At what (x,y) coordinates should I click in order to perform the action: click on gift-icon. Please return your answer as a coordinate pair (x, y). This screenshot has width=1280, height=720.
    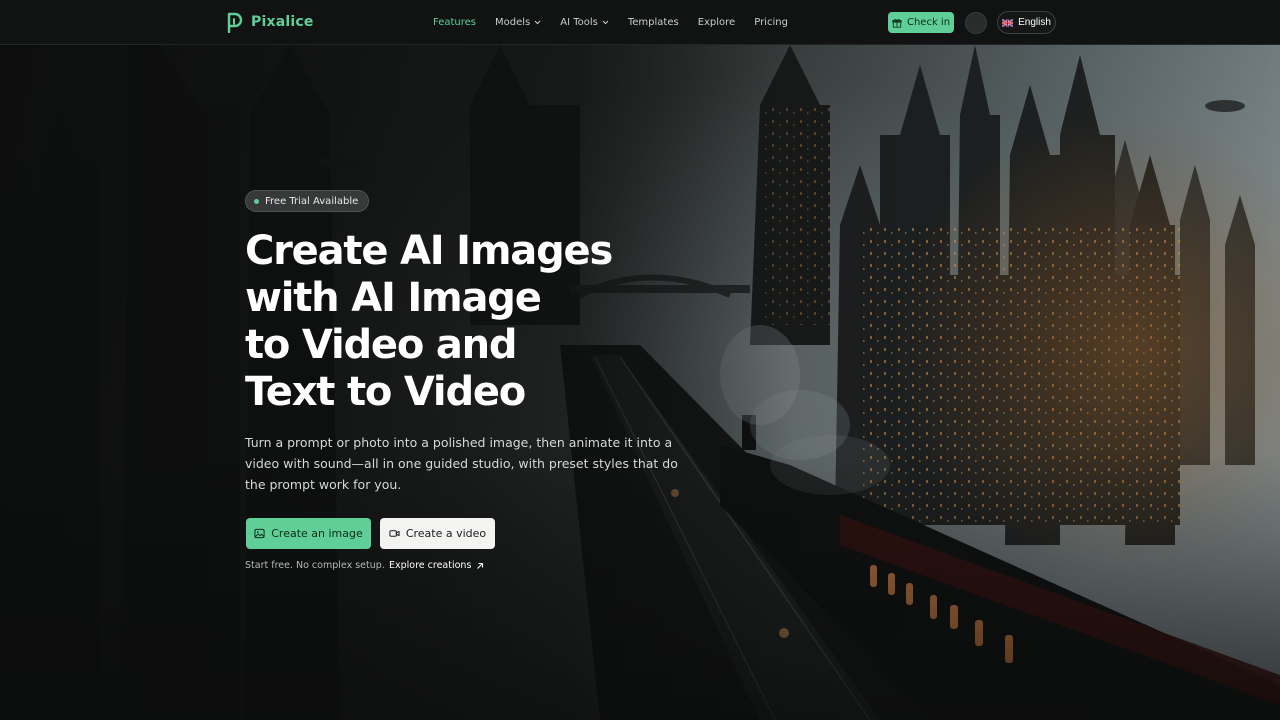
    Looking at the image, I should click on (897, 23).